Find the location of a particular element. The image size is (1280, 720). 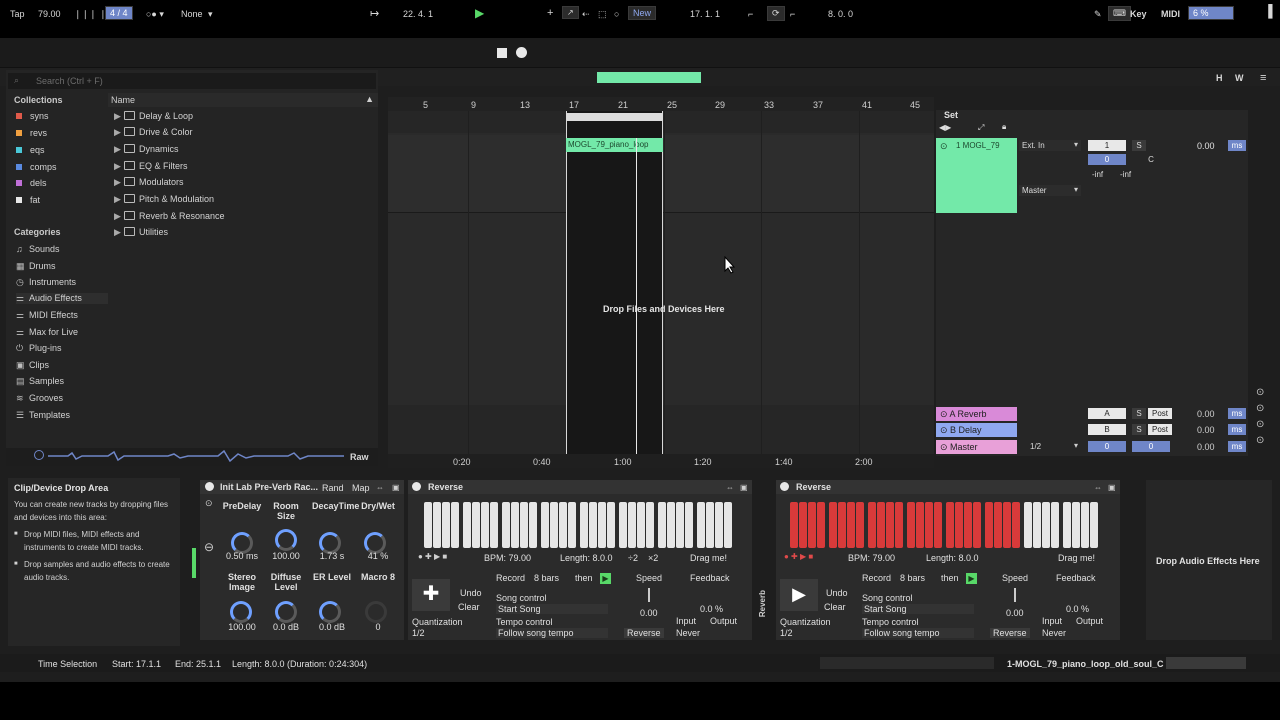

collection-item-comps: comps is located at coordinates (36, 167).